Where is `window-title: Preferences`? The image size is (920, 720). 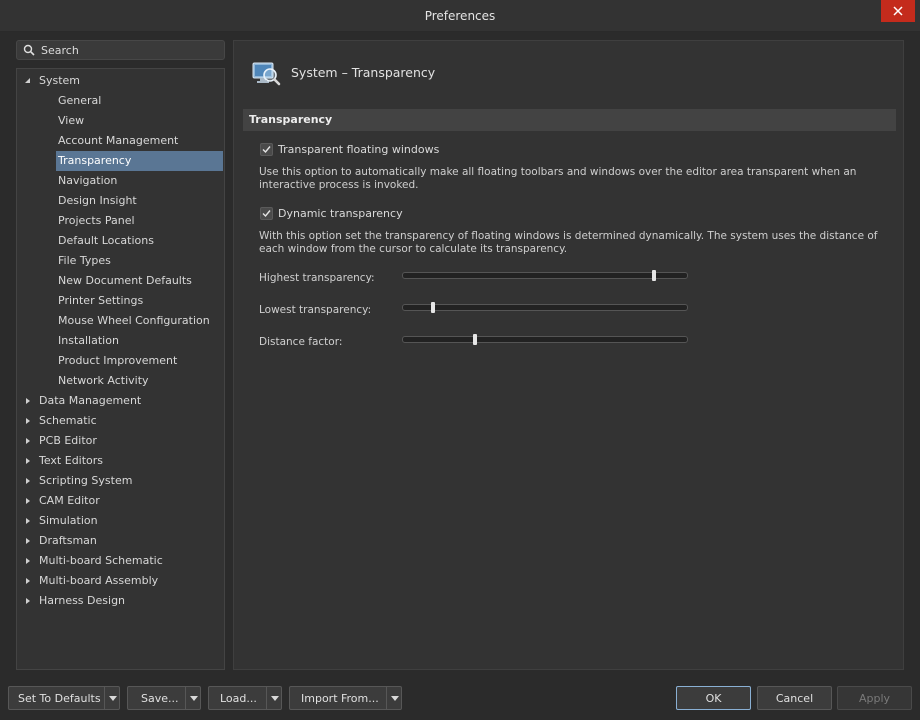 window-title: Preferences is located at coordinates (460, 16).